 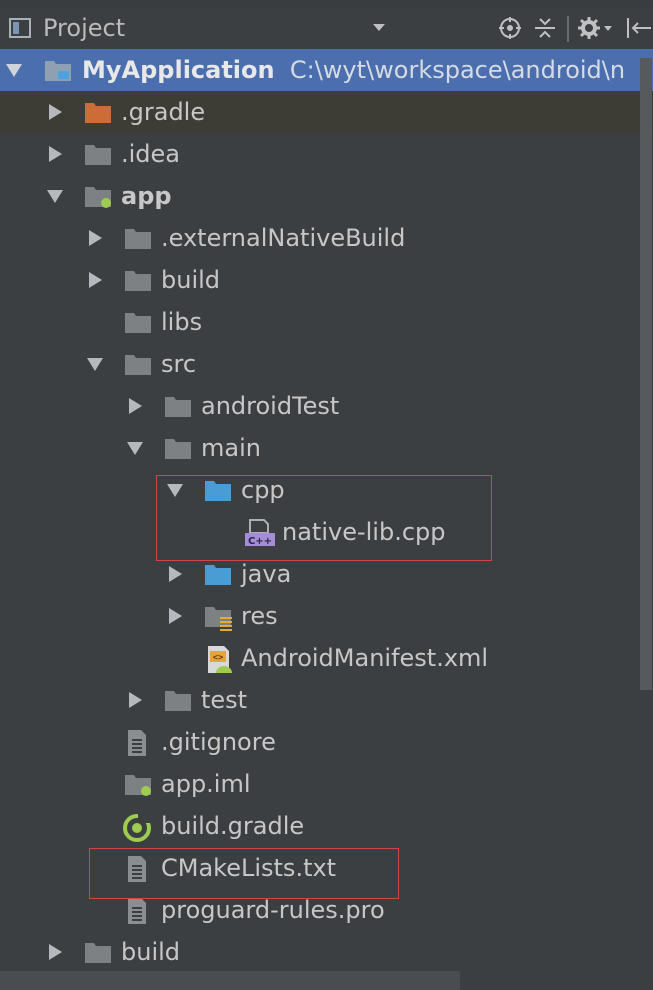 I want to click on tree-row-src: src, so click(x=326, y=364).